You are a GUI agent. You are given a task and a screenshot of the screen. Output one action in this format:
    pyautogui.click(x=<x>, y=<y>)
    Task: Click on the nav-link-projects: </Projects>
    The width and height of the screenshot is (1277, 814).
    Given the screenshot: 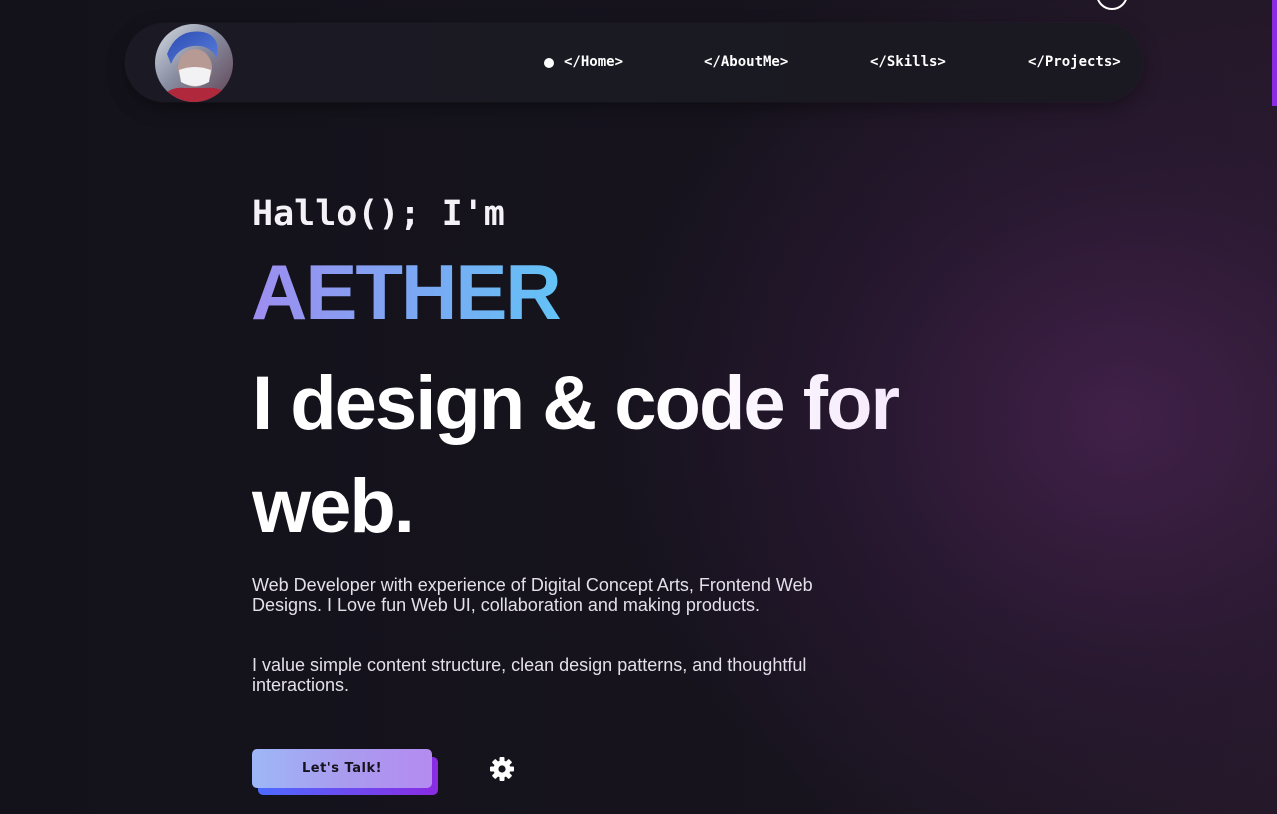 What is the action you would take?
    pyautogui.click(x=1074, y=62)
    